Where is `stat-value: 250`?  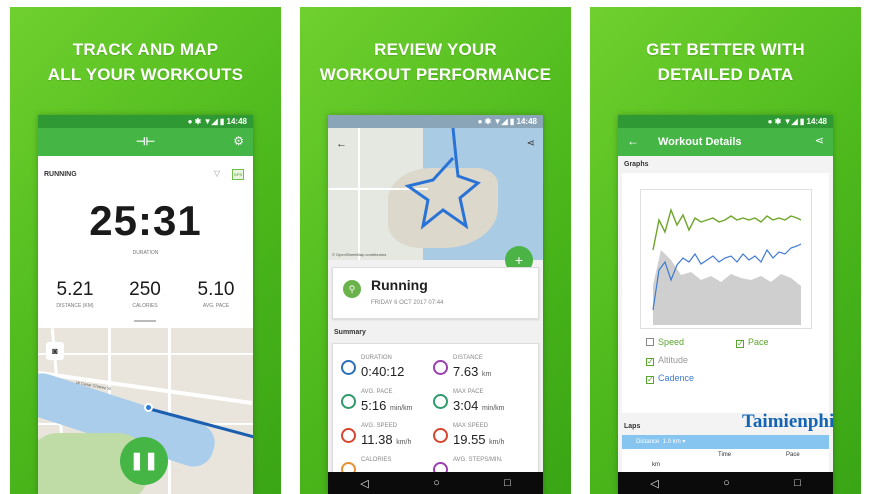 stat-value: 250 is located at coordinates (145, 289).